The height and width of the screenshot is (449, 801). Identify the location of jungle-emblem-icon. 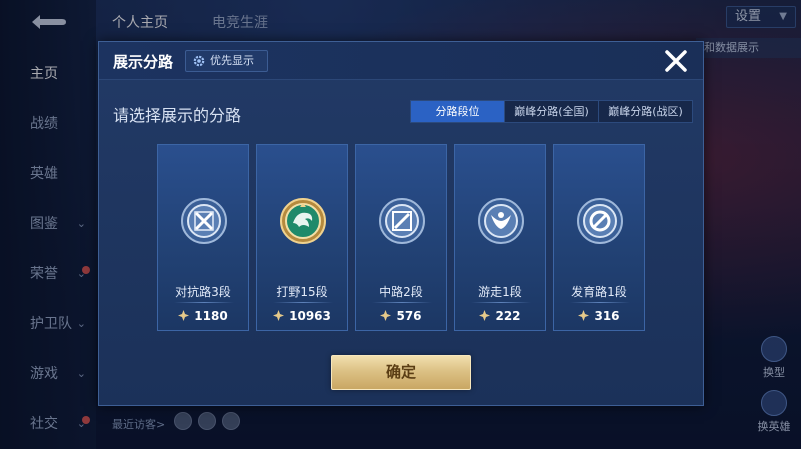
(303, 221).